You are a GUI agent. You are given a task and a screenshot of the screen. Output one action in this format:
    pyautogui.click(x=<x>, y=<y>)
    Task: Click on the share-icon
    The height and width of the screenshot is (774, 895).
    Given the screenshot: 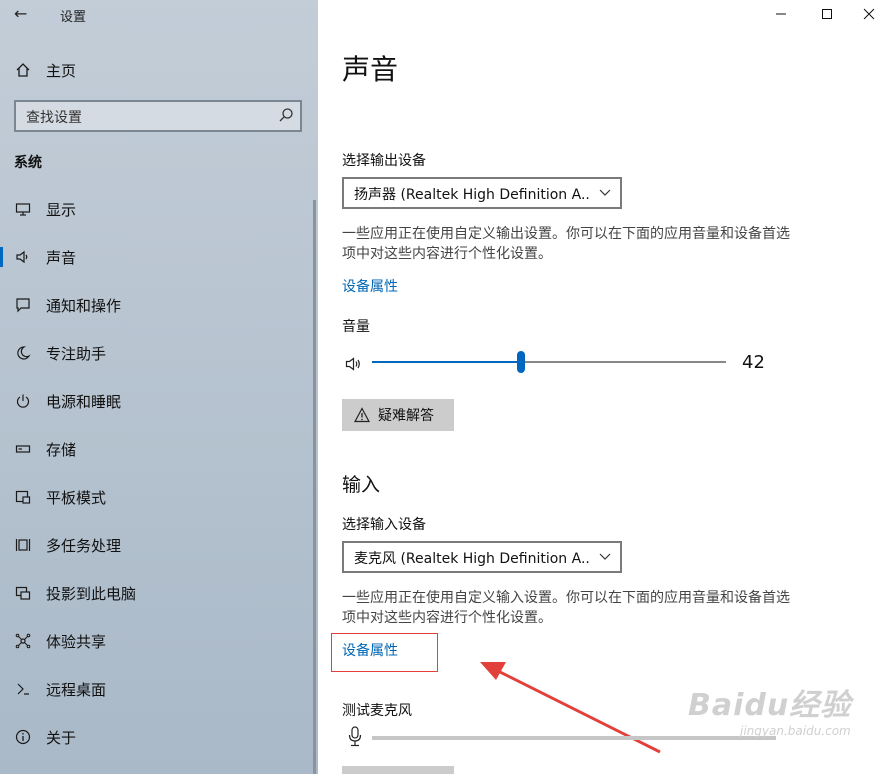 What is the action you would take?
    pyautogui.click(x=23, y=641)
    